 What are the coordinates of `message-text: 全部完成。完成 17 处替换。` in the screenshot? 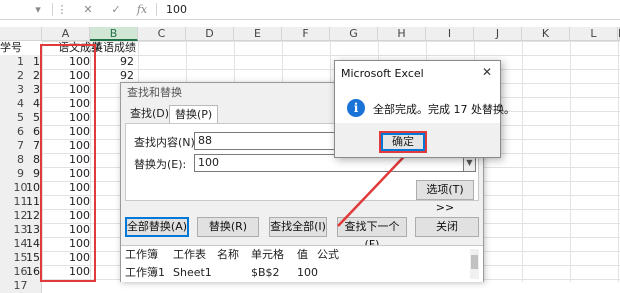 It's located at (444, 109).